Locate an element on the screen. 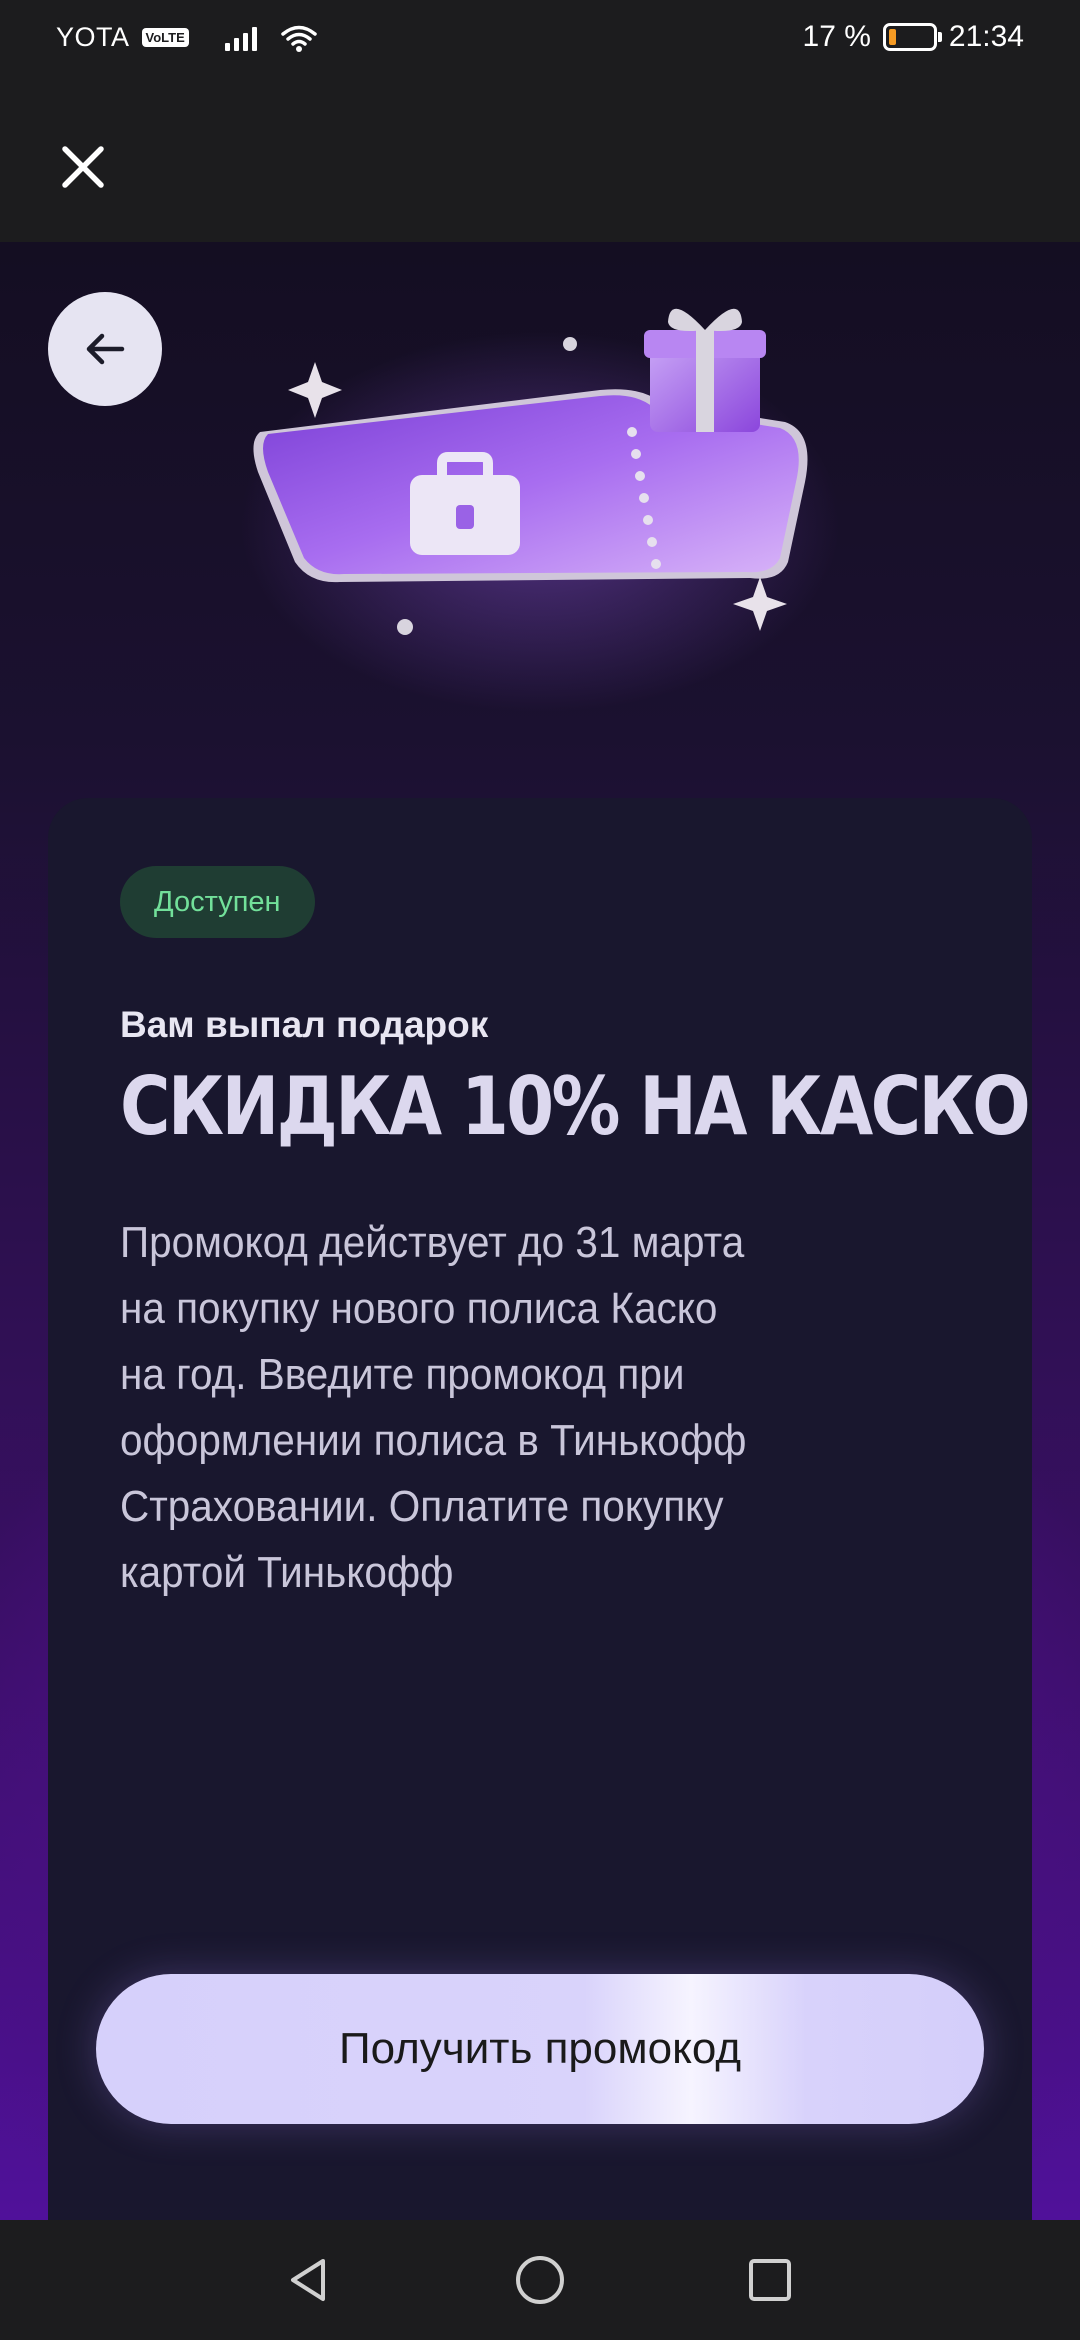 The width and height of the screenshot is (1080, 2340). gift-subtitle: Вам выпал подарок is located at coordinates (304, 1024).